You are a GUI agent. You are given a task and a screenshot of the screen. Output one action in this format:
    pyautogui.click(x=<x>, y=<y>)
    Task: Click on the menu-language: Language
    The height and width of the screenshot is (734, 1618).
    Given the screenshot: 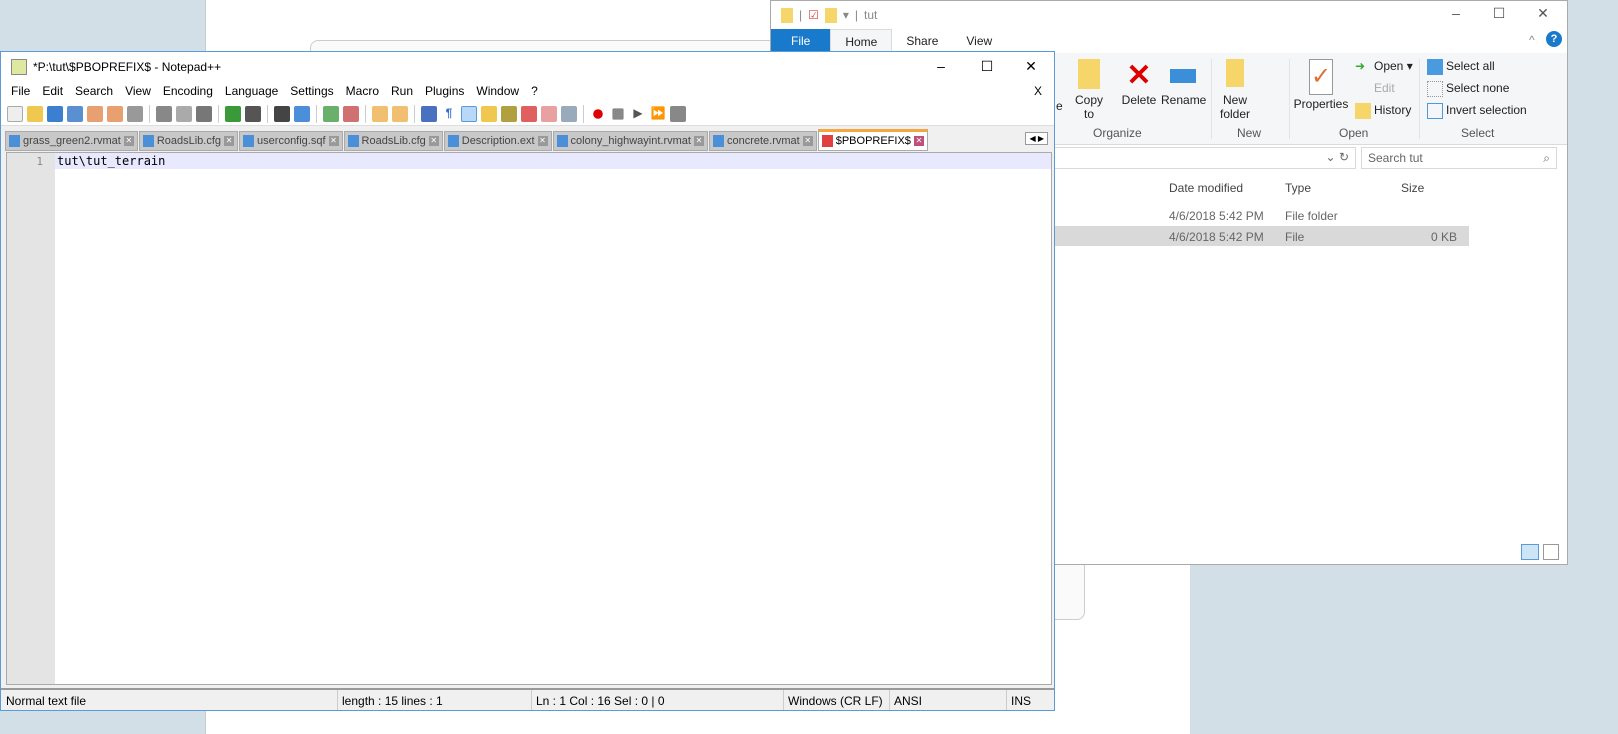 What is the action you would take?
    pyautogui.click(x=251, y=92)
    